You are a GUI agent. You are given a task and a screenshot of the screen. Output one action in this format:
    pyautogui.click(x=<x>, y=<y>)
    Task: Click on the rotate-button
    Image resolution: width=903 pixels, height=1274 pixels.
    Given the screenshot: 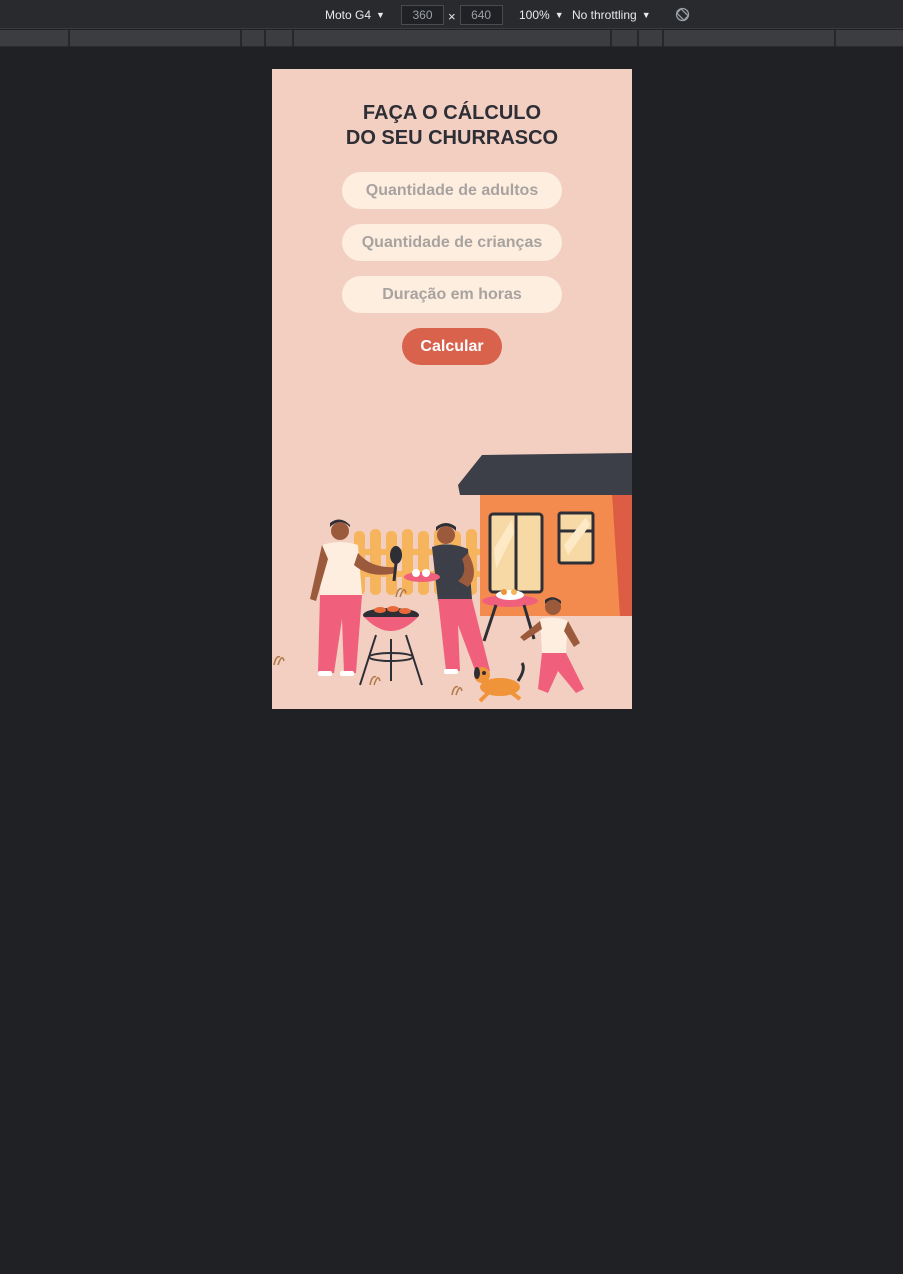 What is the action you would take?
    pyautogui.click(x=682, y=14)
    